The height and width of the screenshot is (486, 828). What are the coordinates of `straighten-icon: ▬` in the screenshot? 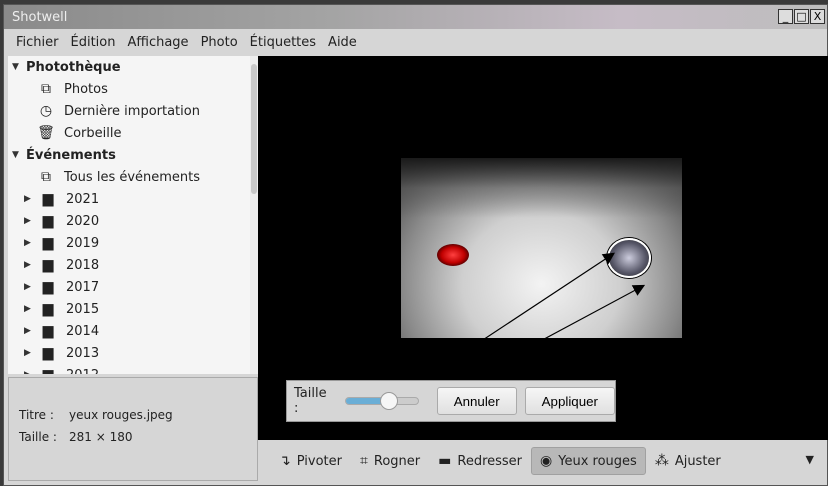 It's located at (445, 461).